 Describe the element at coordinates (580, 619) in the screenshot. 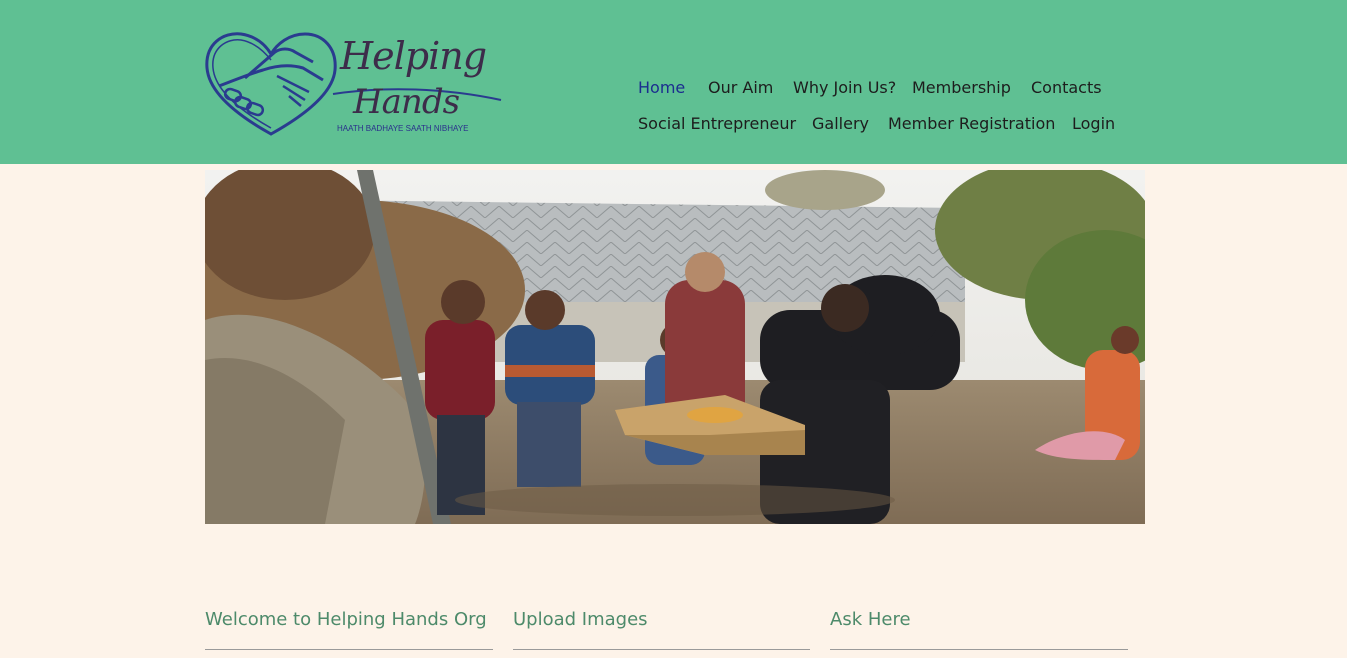

I see `section-title-upload-images: Upload Images` at that location.